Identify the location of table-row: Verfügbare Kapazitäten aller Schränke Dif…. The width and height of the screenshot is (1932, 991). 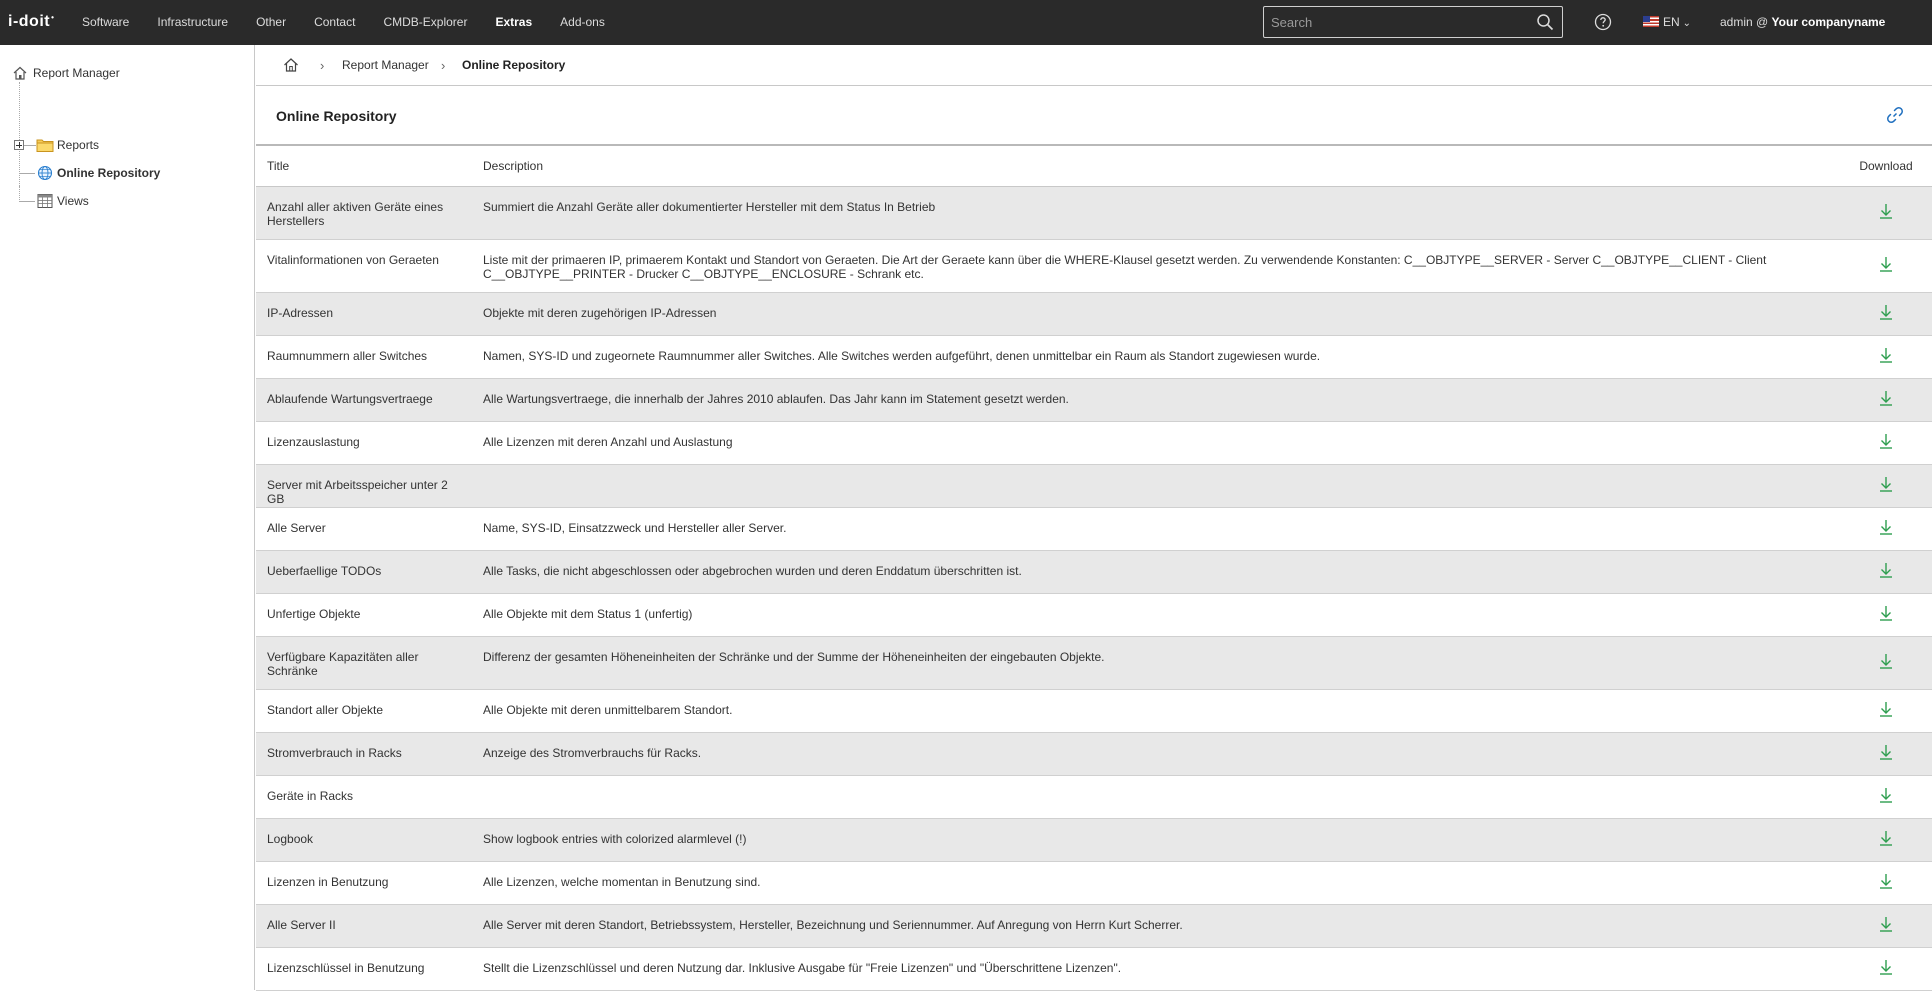
(1094, 663).